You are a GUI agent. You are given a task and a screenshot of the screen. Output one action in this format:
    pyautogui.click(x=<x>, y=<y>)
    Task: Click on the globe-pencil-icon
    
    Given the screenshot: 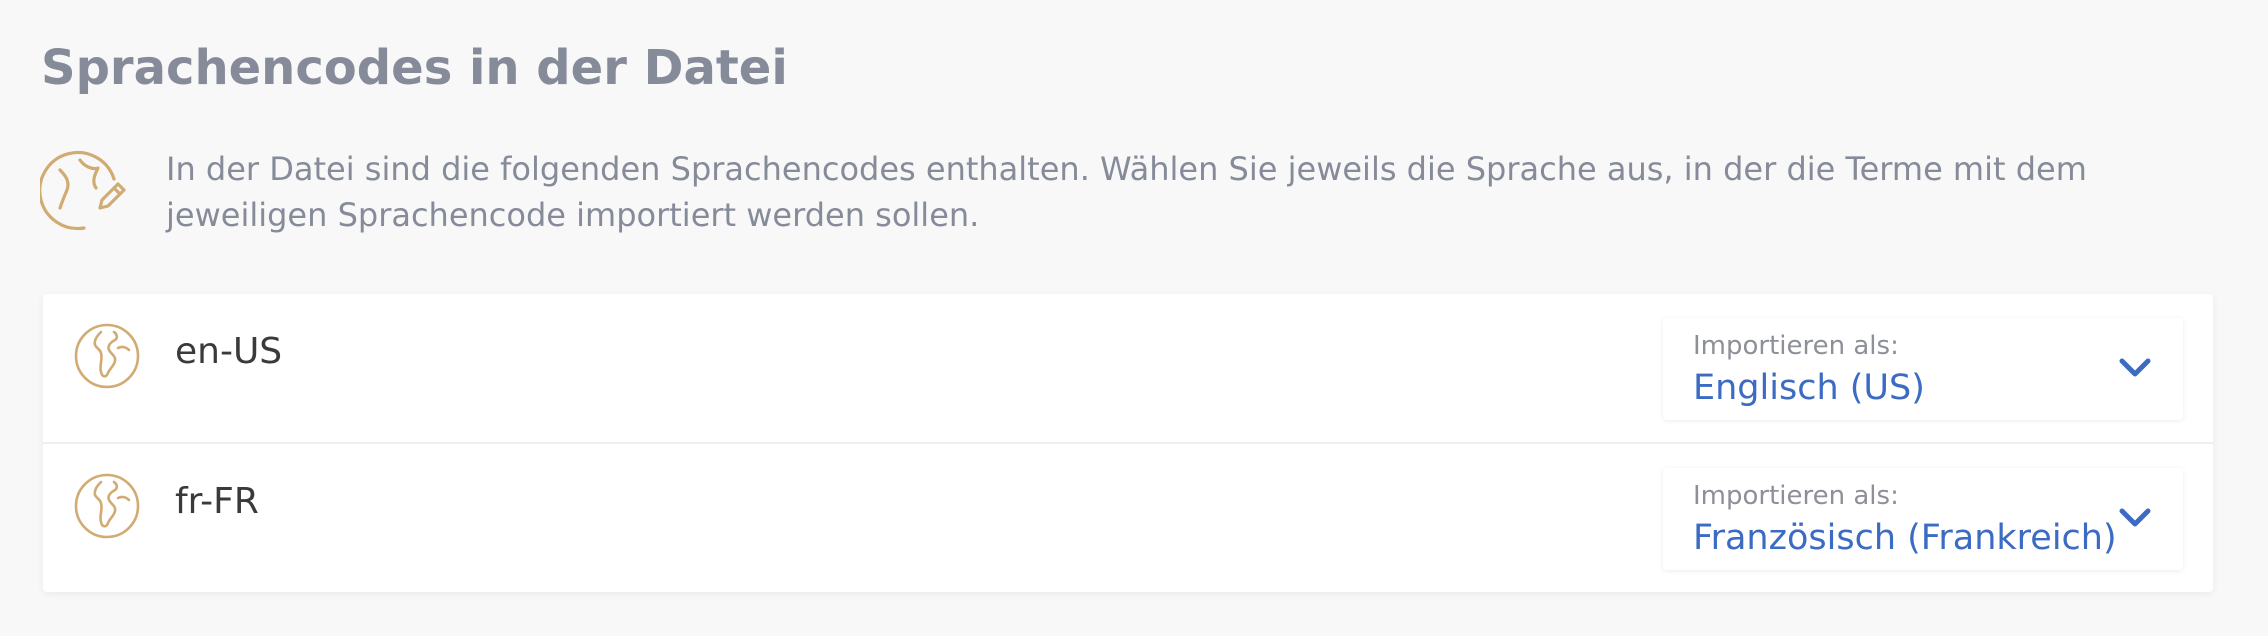 What is the action you would take?
    pyautogui.click(x=83, y=190)
    